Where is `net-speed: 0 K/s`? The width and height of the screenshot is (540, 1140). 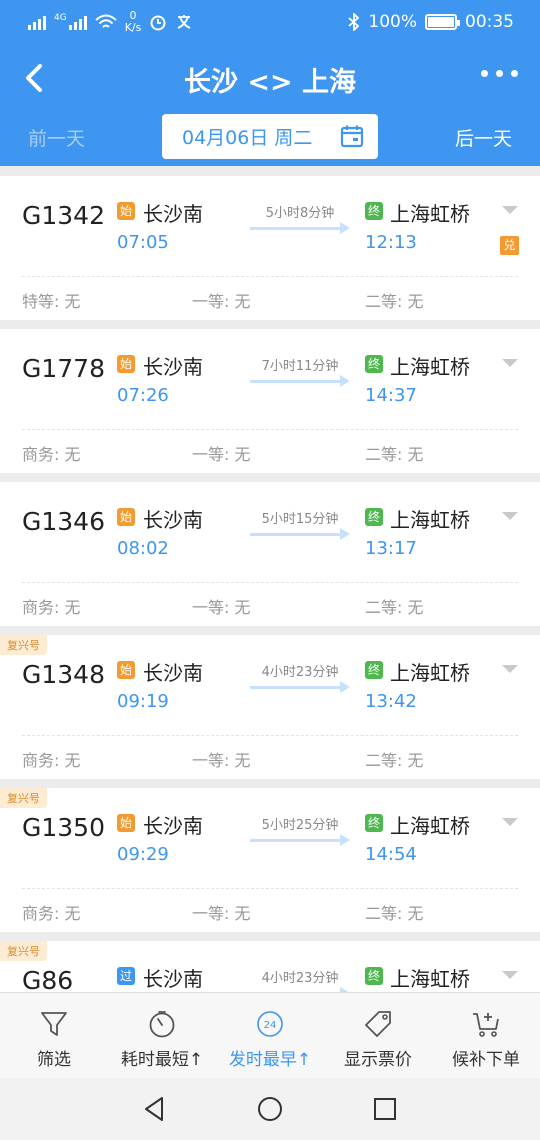
net-speed: 0 K/s is located at coordinates (133, 21).